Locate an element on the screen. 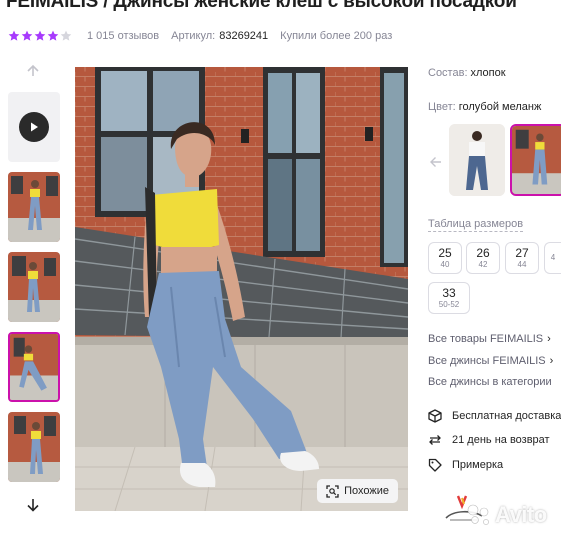  size-option: 25 40 is located at coordinates (445, 258).